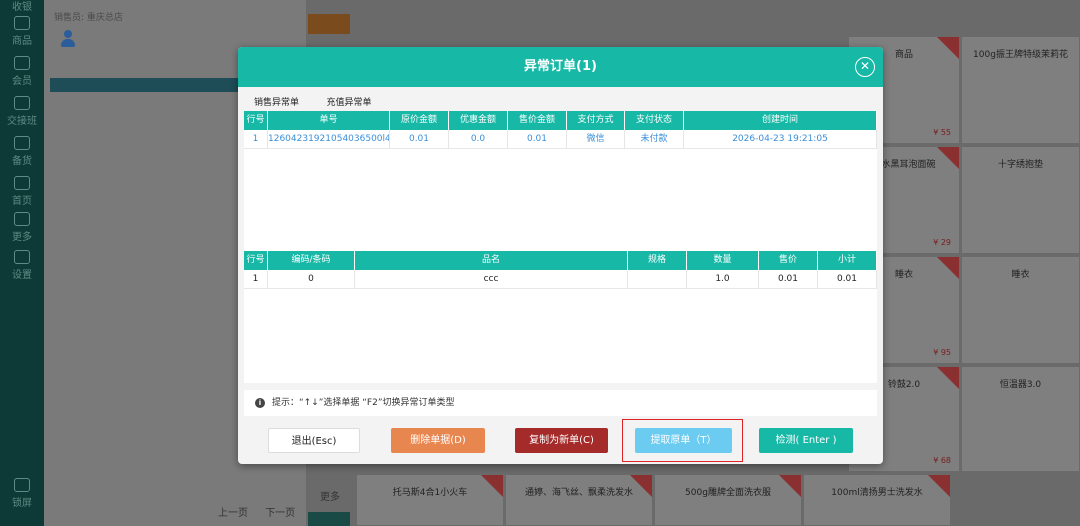 This screenshot has width=1080, height=526. I want to click on table-cell: ccc, so click(491, 279).